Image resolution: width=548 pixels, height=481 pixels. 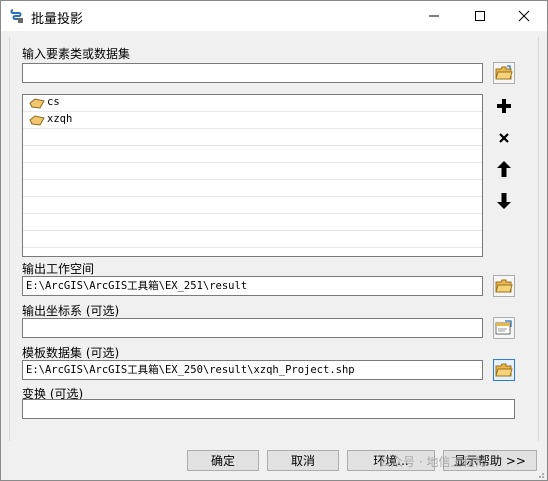 I want to click on browse-template-button, so click(x=504, y=370).